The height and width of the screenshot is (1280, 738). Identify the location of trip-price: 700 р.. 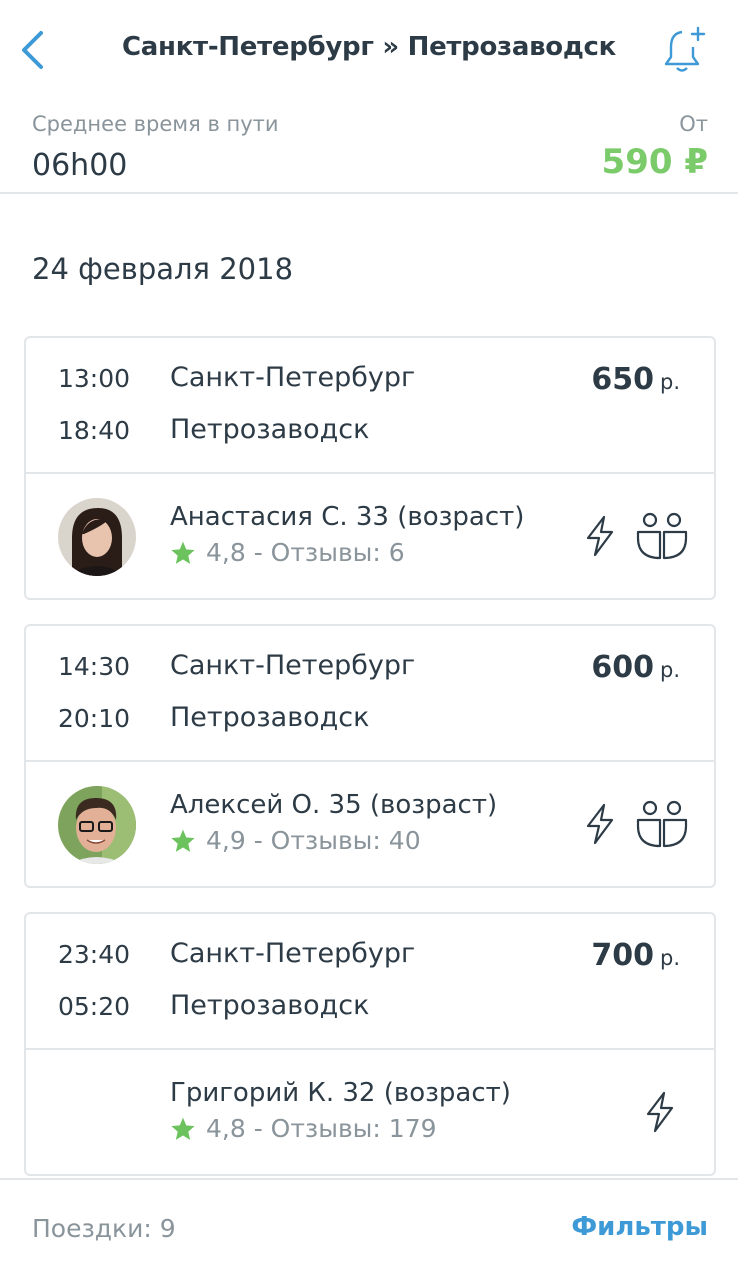
(635, 955).